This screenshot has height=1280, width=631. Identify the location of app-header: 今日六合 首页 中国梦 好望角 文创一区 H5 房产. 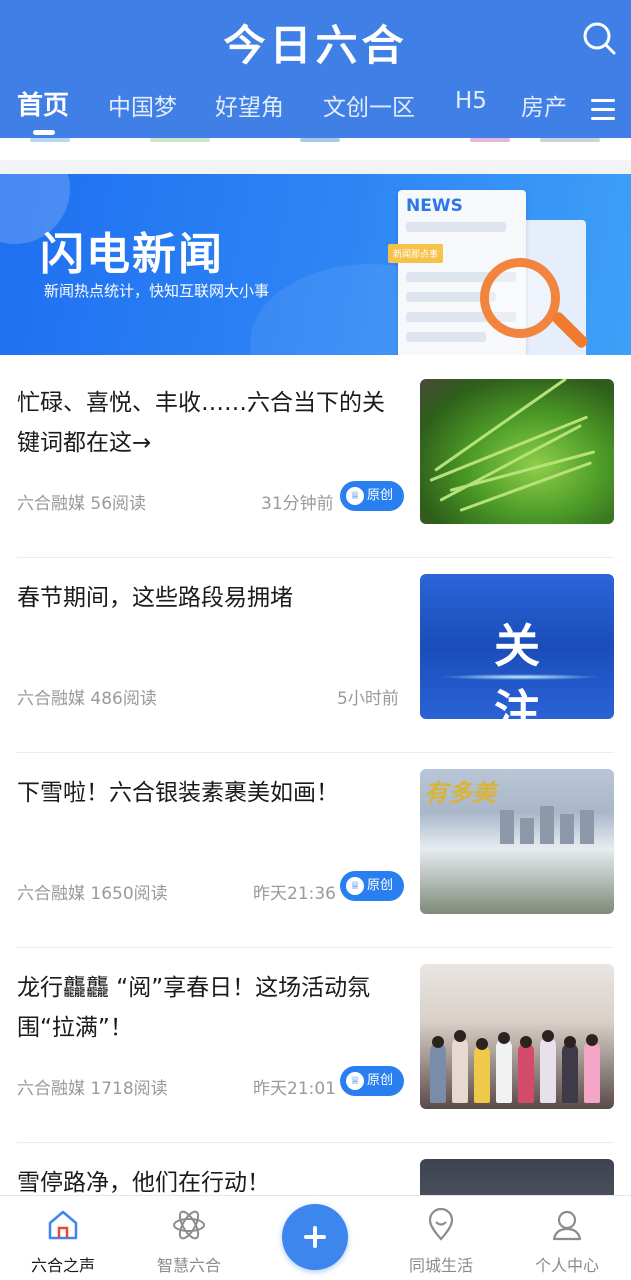
(315, 69).